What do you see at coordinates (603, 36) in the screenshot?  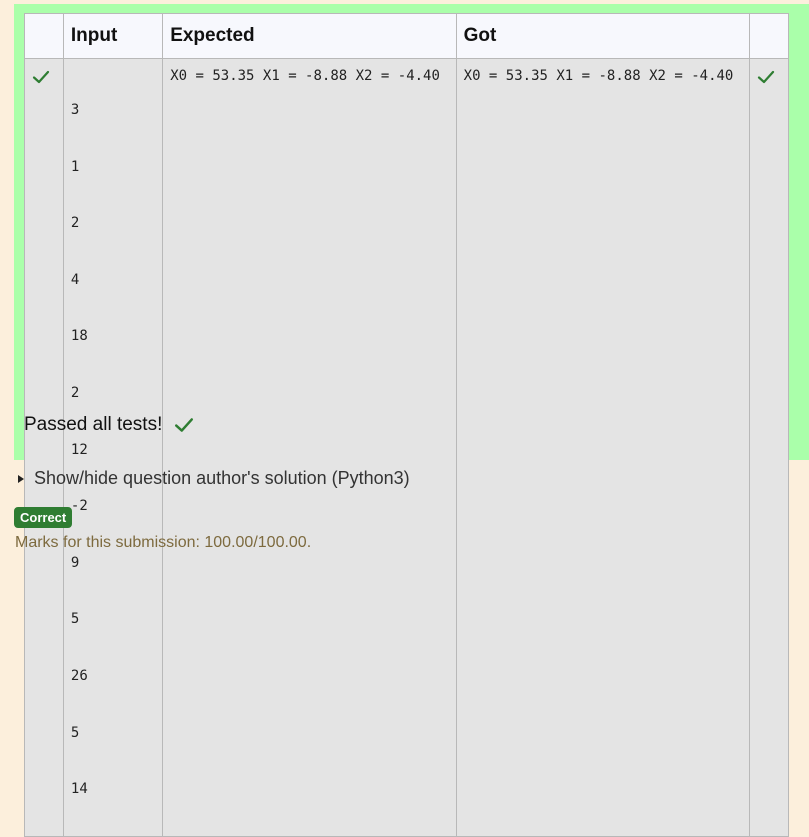 I see `header-got: Got` at bounding box center [603, 36].